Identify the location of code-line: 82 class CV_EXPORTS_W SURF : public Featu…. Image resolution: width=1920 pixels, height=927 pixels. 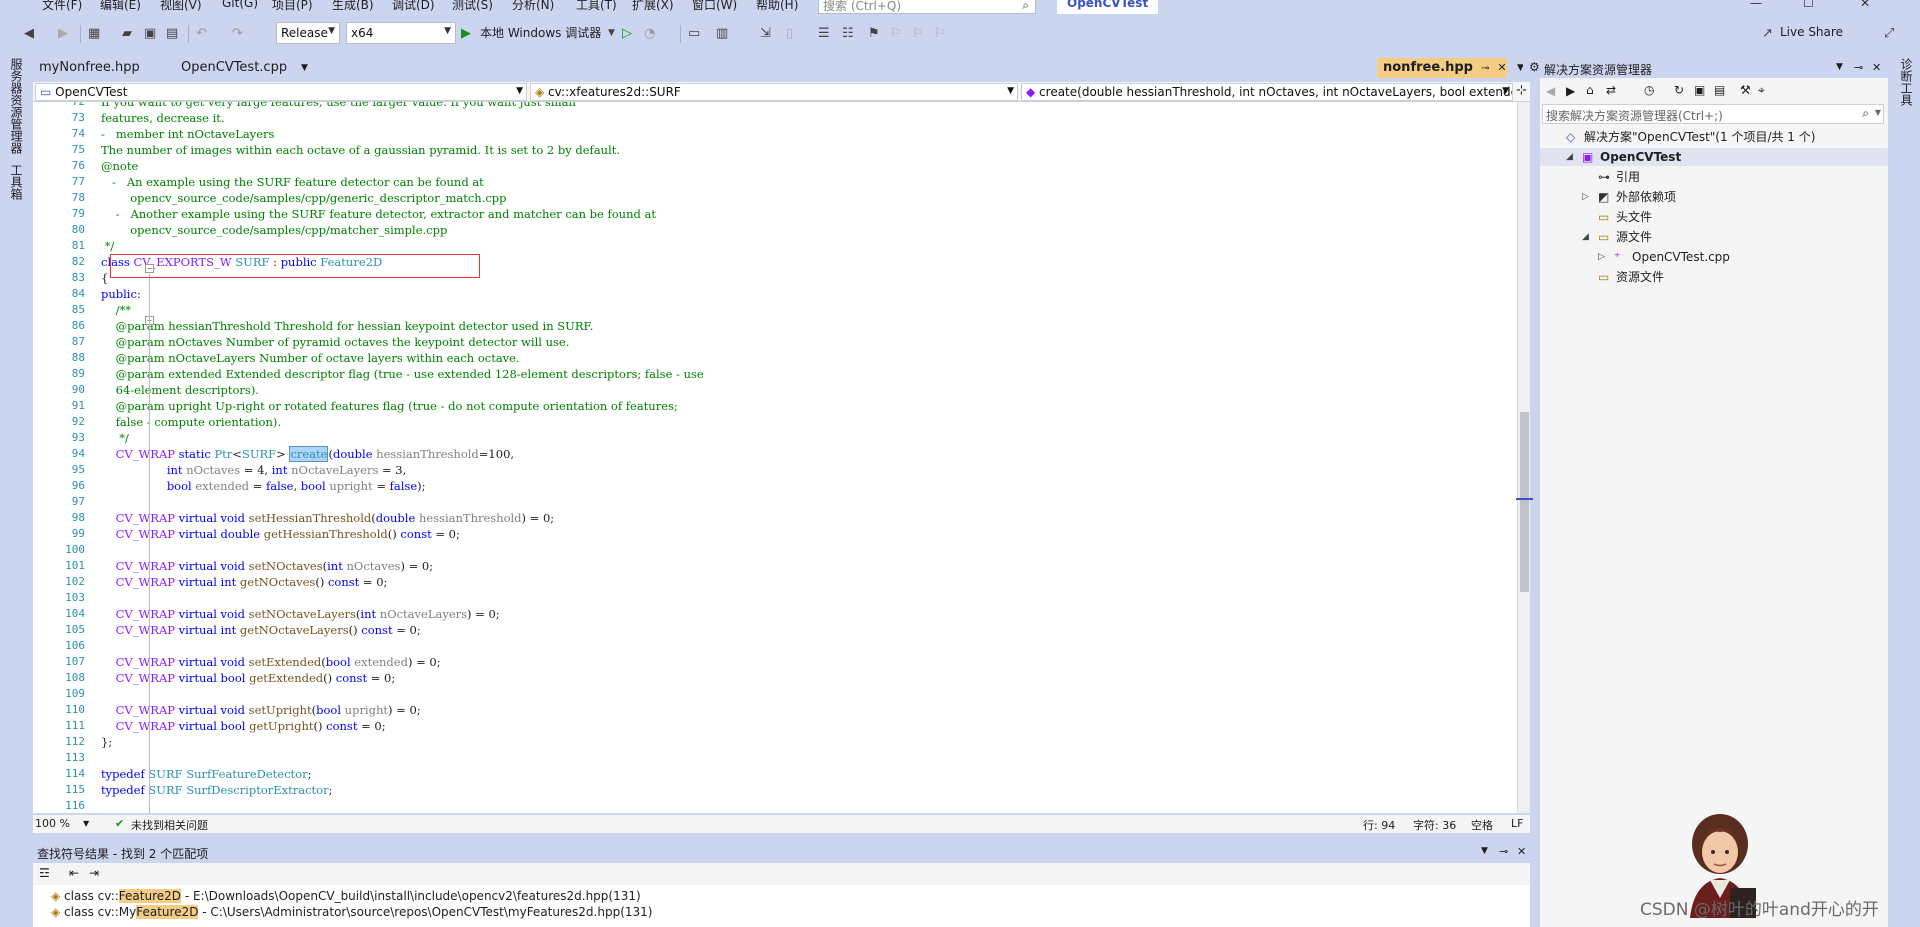
(775, 262).